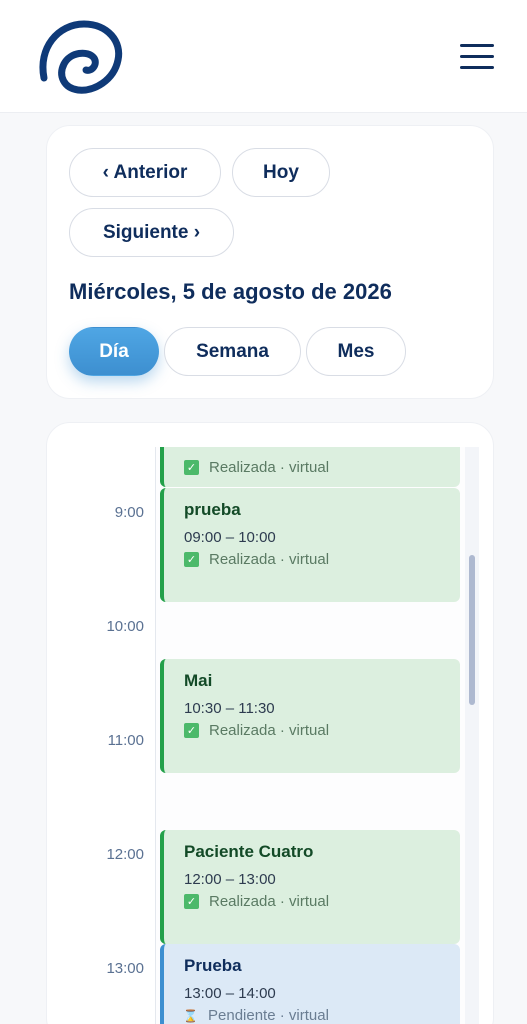  I want to click on time-label: 13:00, so click(125, 968).